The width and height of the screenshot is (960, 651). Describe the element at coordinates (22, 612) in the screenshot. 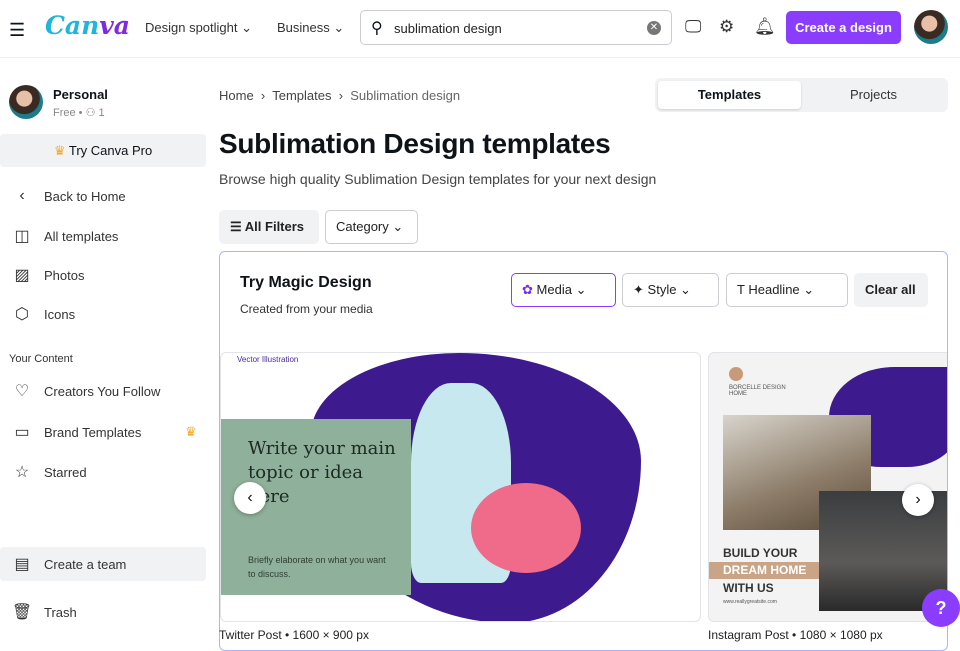

I see `trash-icon: 🗑︎` at that location.